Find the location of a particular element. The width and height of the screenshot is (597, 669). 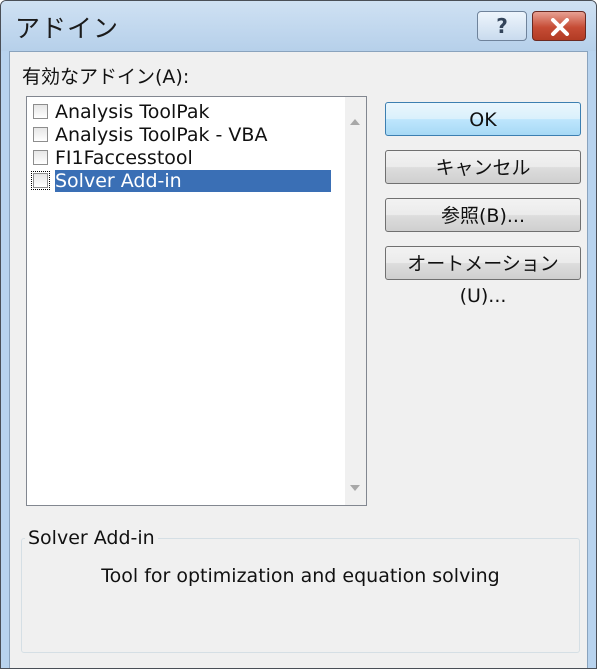

description-title: Solver Add-in is located at coordinates (91, 538).